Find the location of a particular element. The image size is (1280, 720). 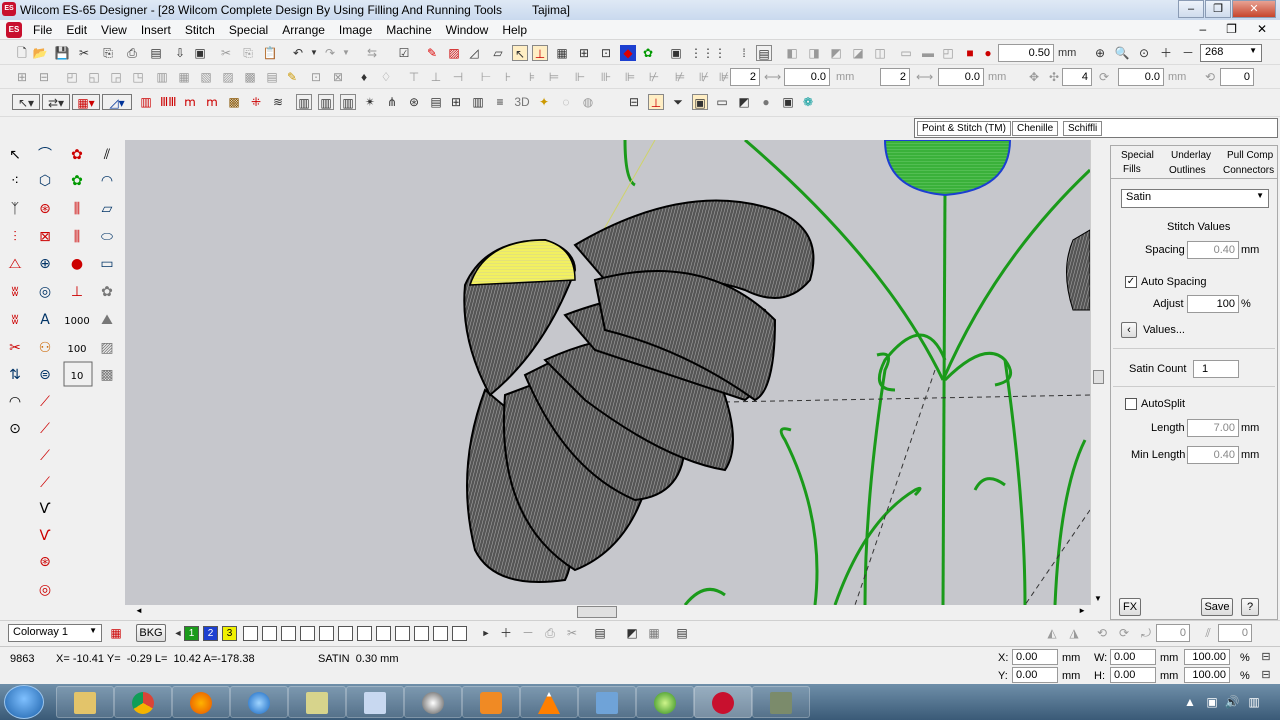

menu-view: View is located at coordinates (114, 30).